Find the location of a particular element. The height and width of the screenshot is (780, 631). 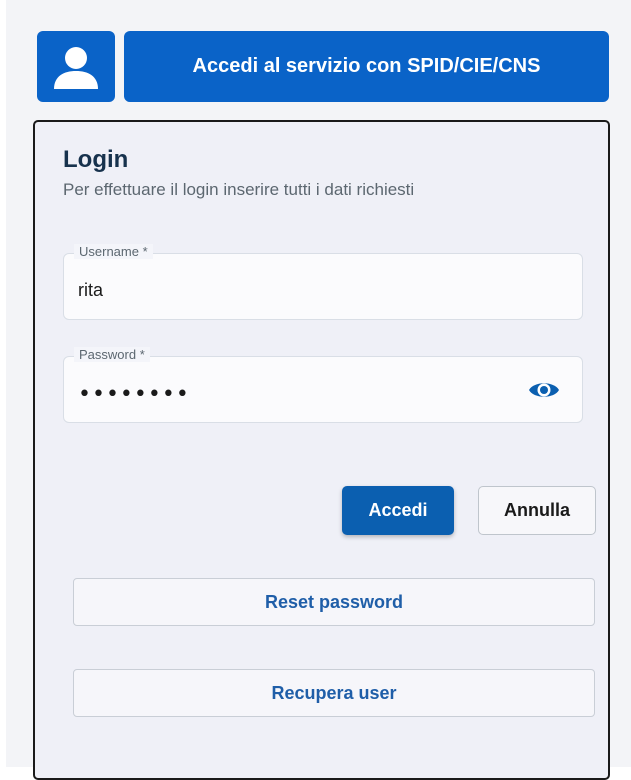

spid-login-button: Accedi al servizio con SPID/CIE/CNS is located at coordinates (366, 66).